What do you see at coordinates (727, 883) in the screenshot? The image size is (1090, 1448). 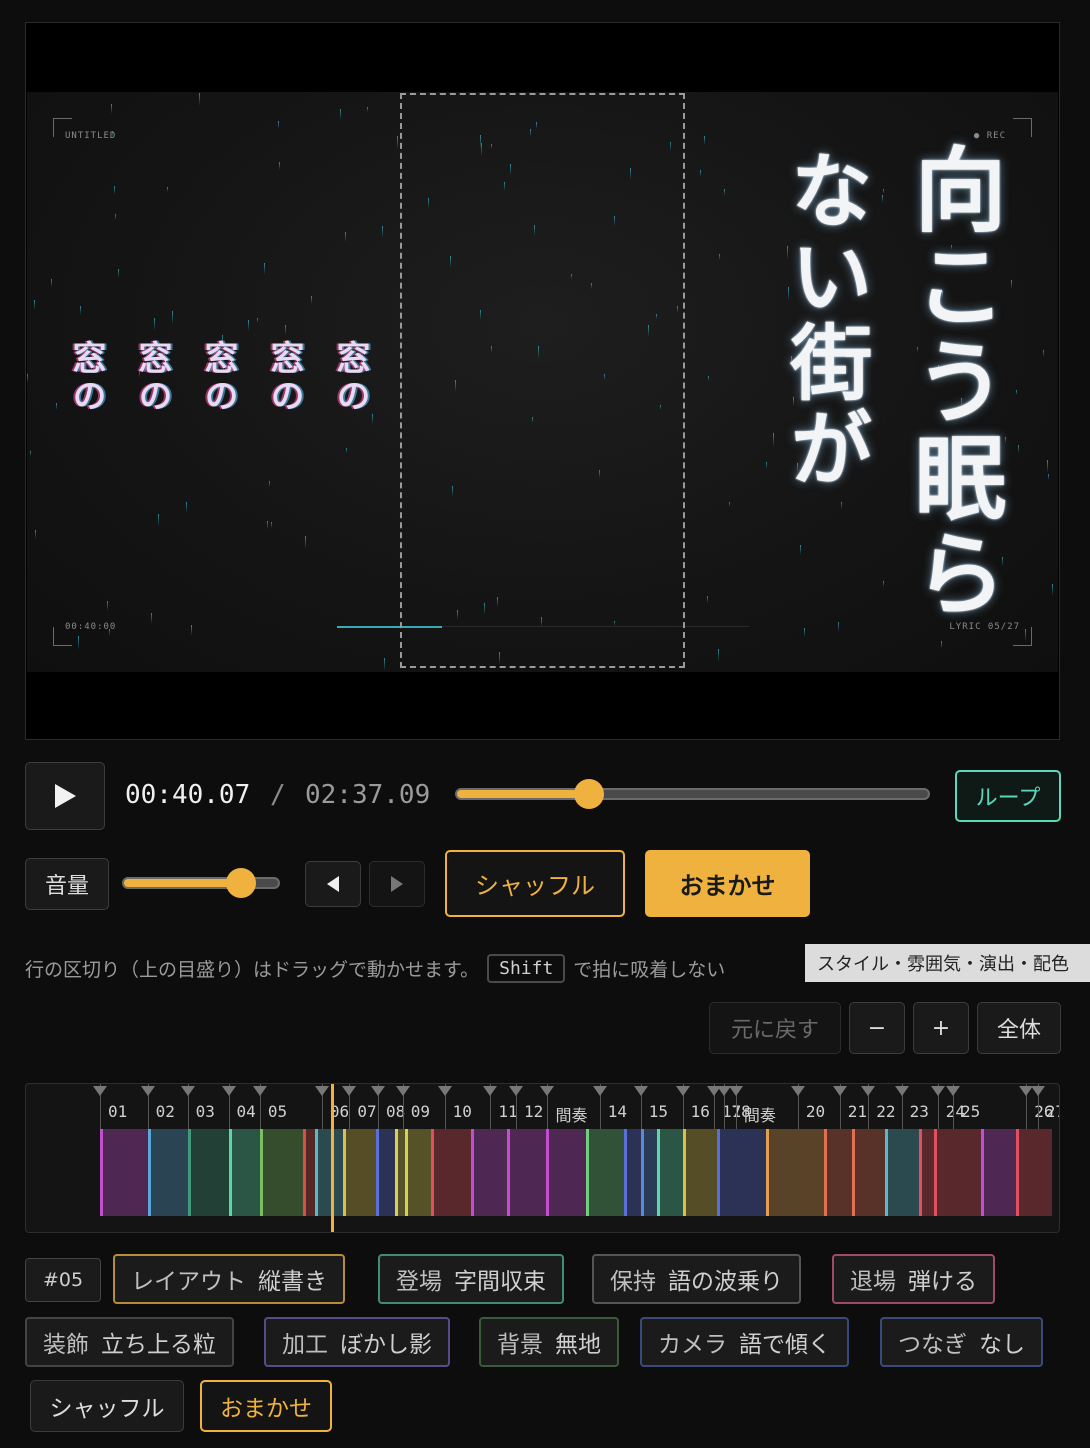 I see `auto-all-button: おまかせ` at bounding box center [727, 883].